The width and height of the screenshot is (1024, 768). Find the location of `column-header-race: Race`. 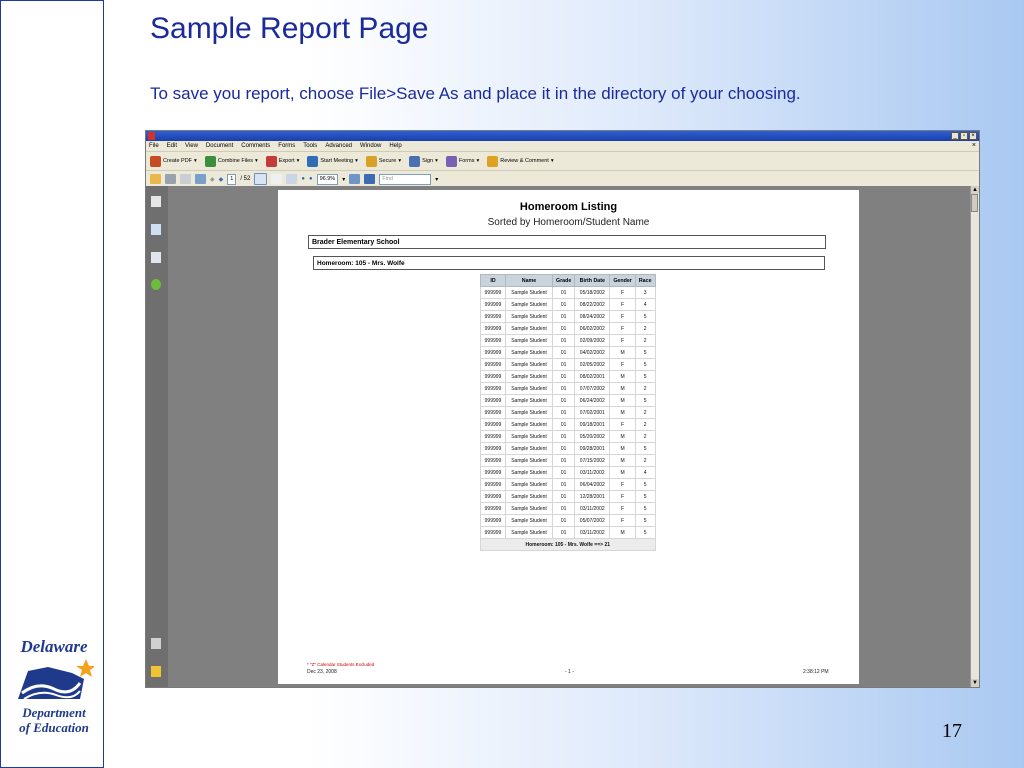

column-header-race: Race is located at coordinates (645, 280).